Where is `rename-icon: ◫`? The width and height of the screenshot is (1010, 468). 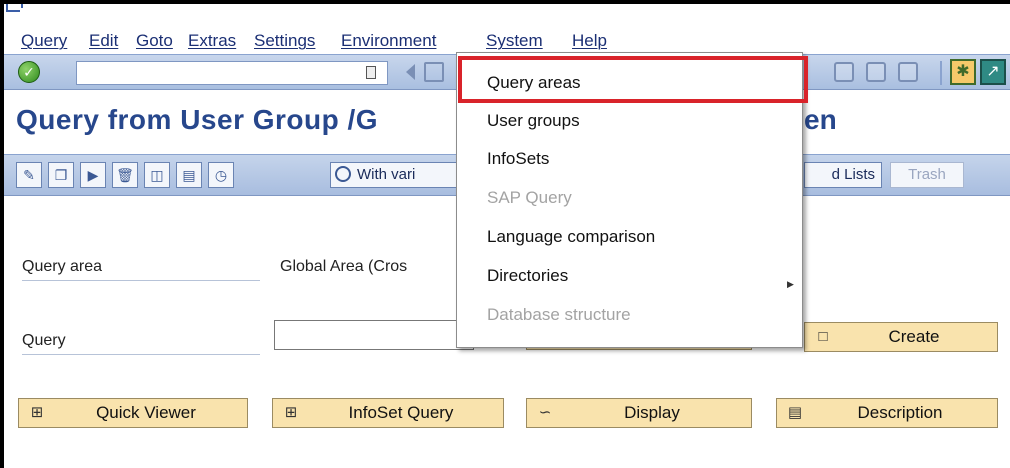
rename-icon: ◫ is located at coordinates (157, 175).